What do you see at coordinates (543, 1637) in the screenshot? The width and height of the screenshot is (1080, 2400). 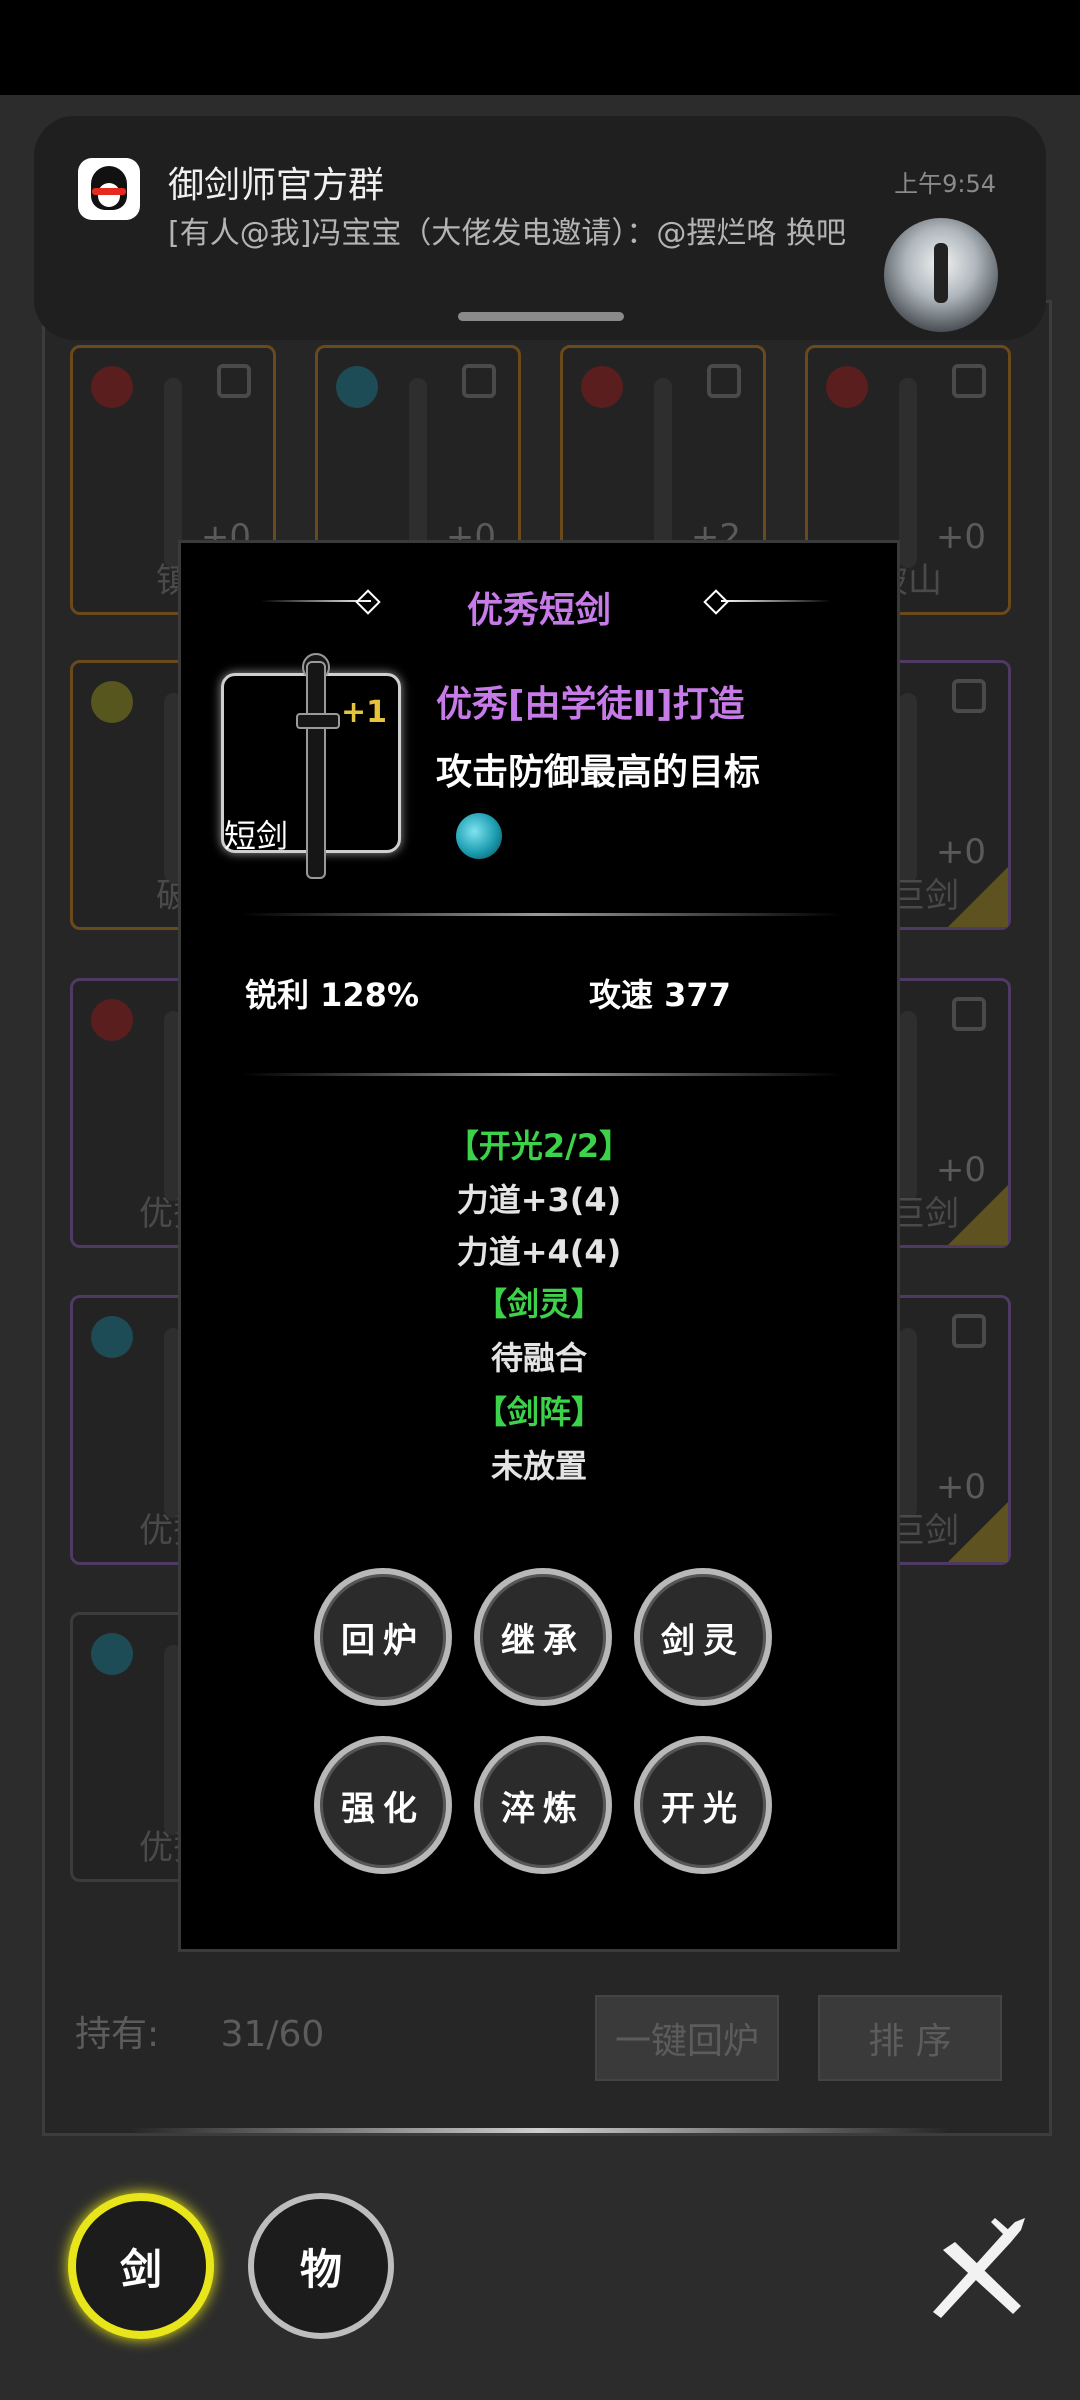 I see `inherit-button: 继承` at bounding box center [543, 1637].